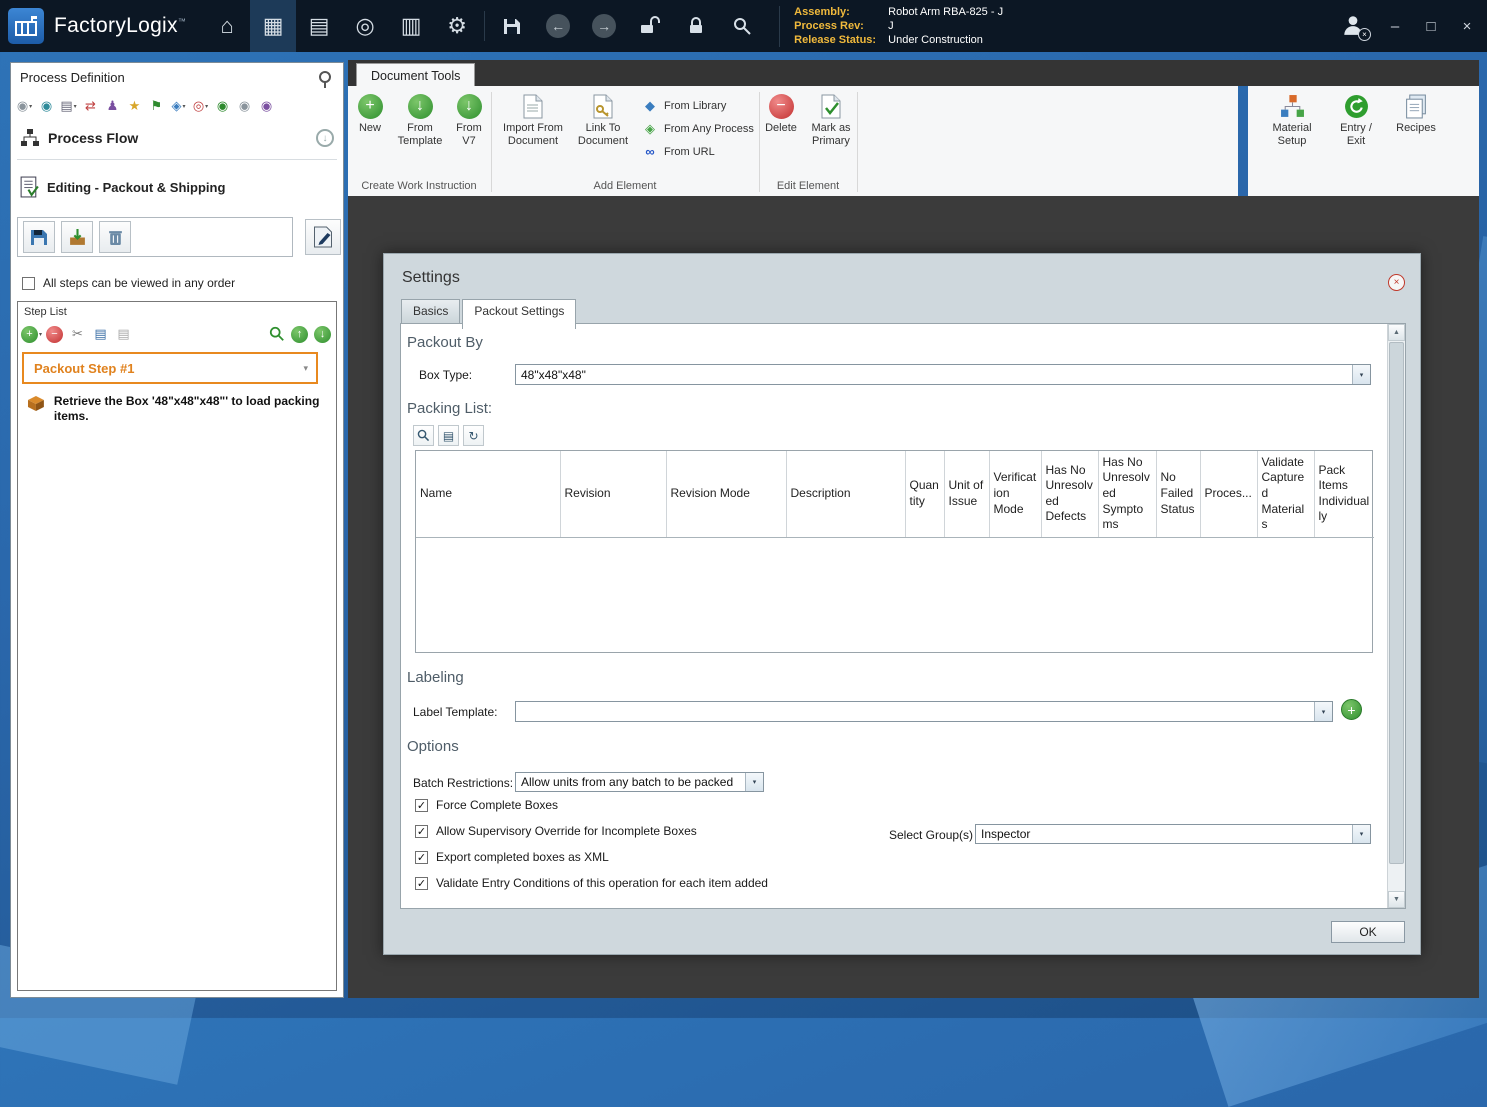 This screenshot has width=1487, height=1107. I want to click on forward-button: →, so click(604, 26).